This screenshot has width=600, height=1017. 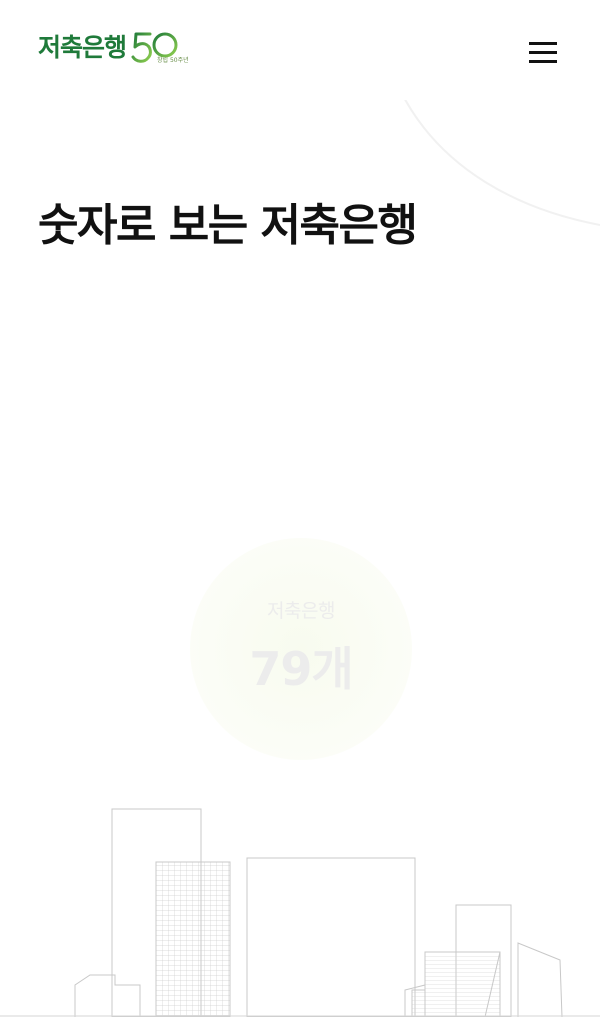 I want to click on anniversary-50-emblem: 창립 50주년, so click(x=159, y=48).